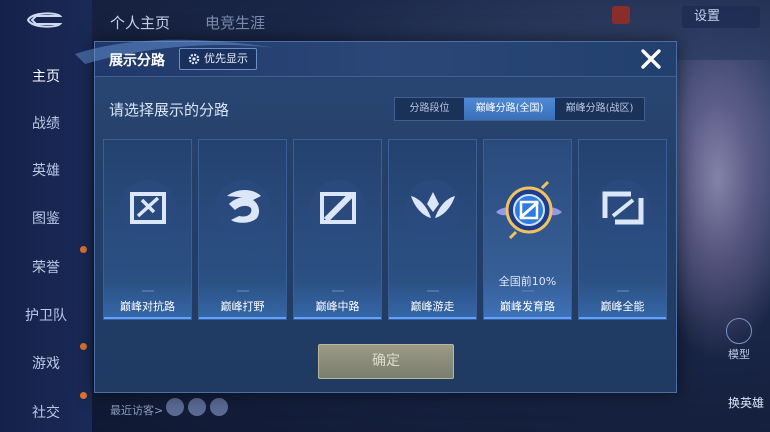  I want to click on roam-icon, so click(433, 208).